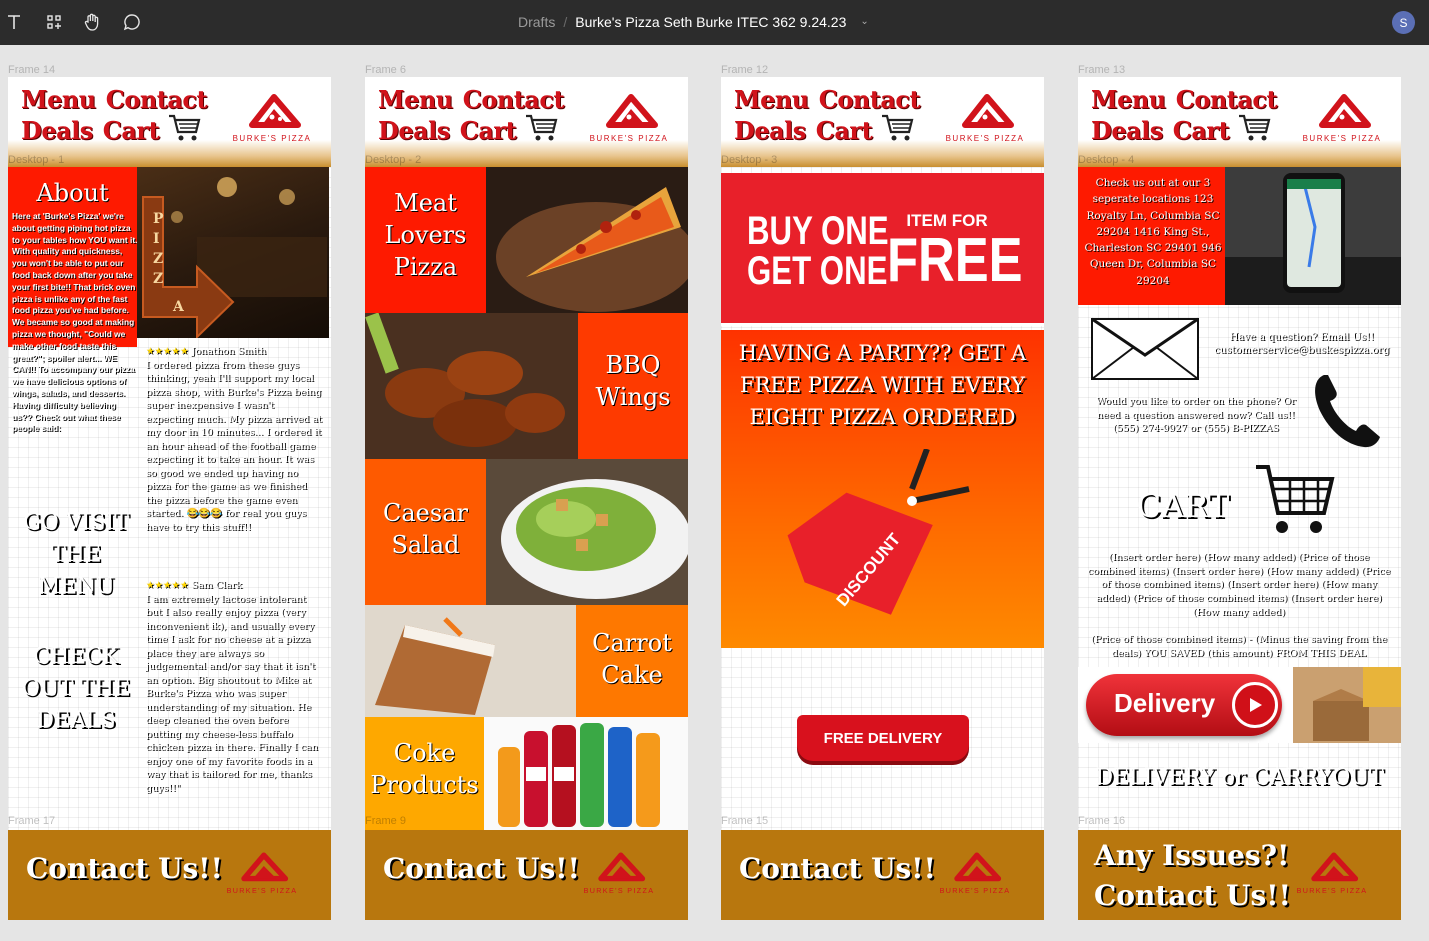  What do you see at coordinates (536, 22) in the screenshot?
I see `breadcrumb-drafts: Drafts` at bounding box center [536, 22].